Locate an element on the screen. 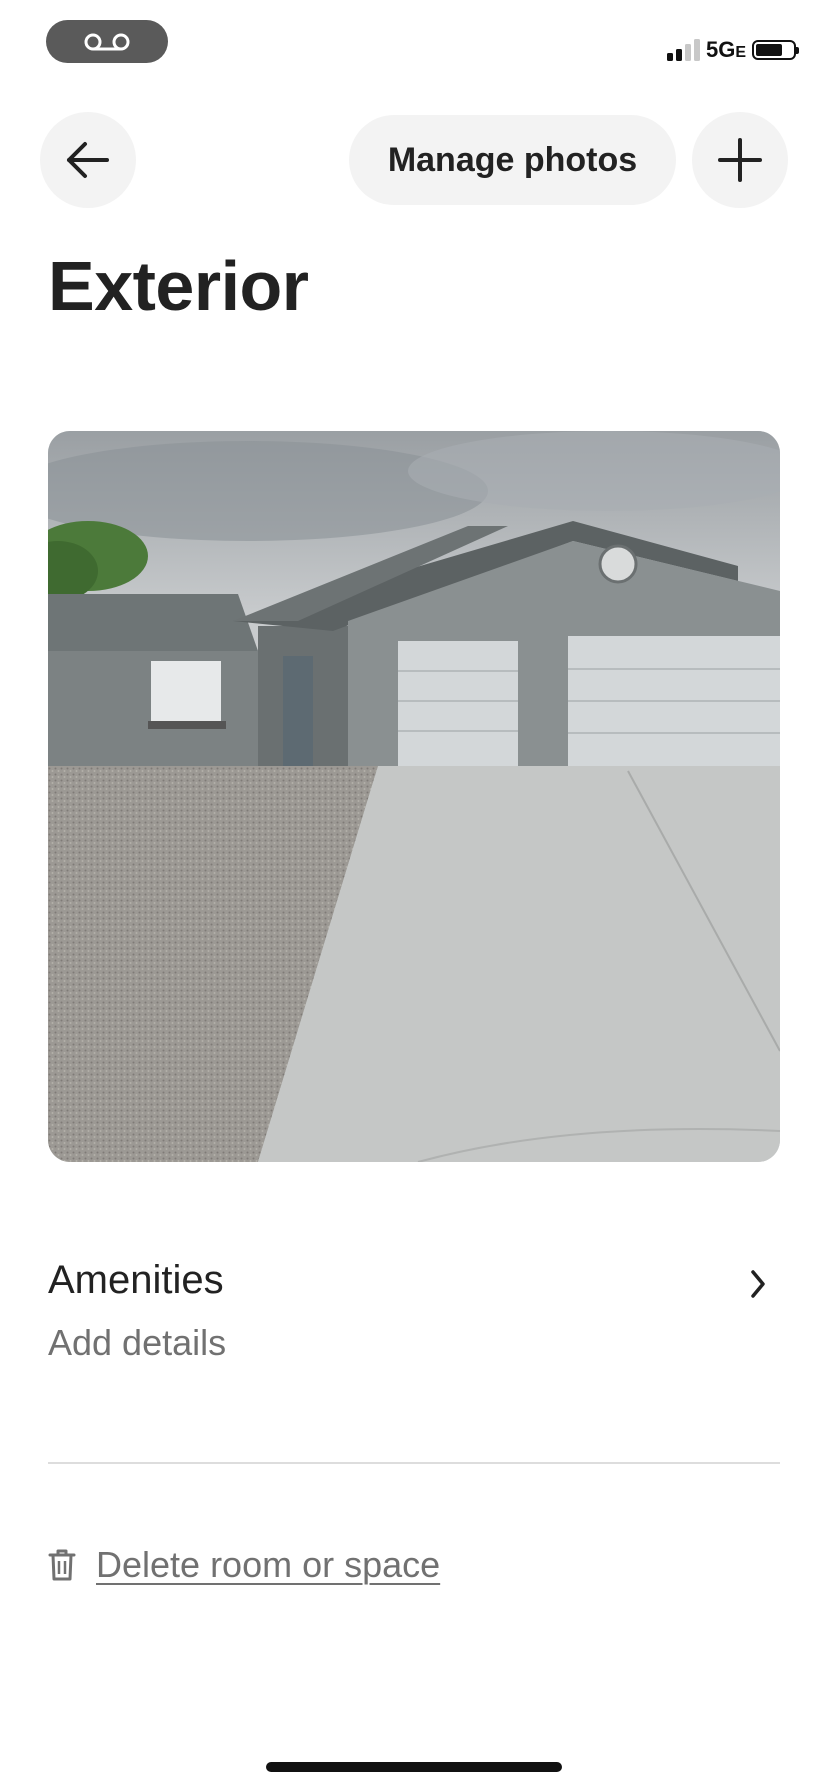 This screenshot has width=828, height=1792. signal-icon is located at coordinates (683, 50).